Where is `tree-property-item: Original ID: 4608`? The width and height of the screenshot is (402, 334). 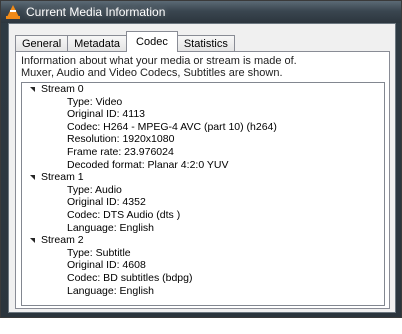
tree-property-item: Original ID: 4608 is located at coordinates (203, 265).